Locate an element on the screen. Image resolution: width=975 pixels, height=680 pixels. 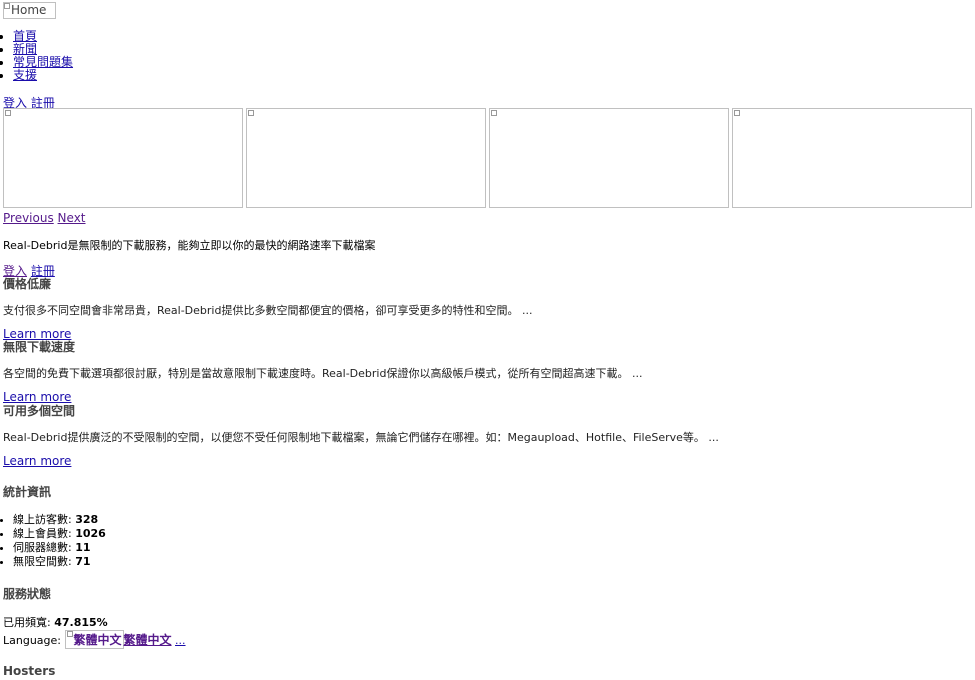
stats-value: 11 is located at coordinates (83, 547).